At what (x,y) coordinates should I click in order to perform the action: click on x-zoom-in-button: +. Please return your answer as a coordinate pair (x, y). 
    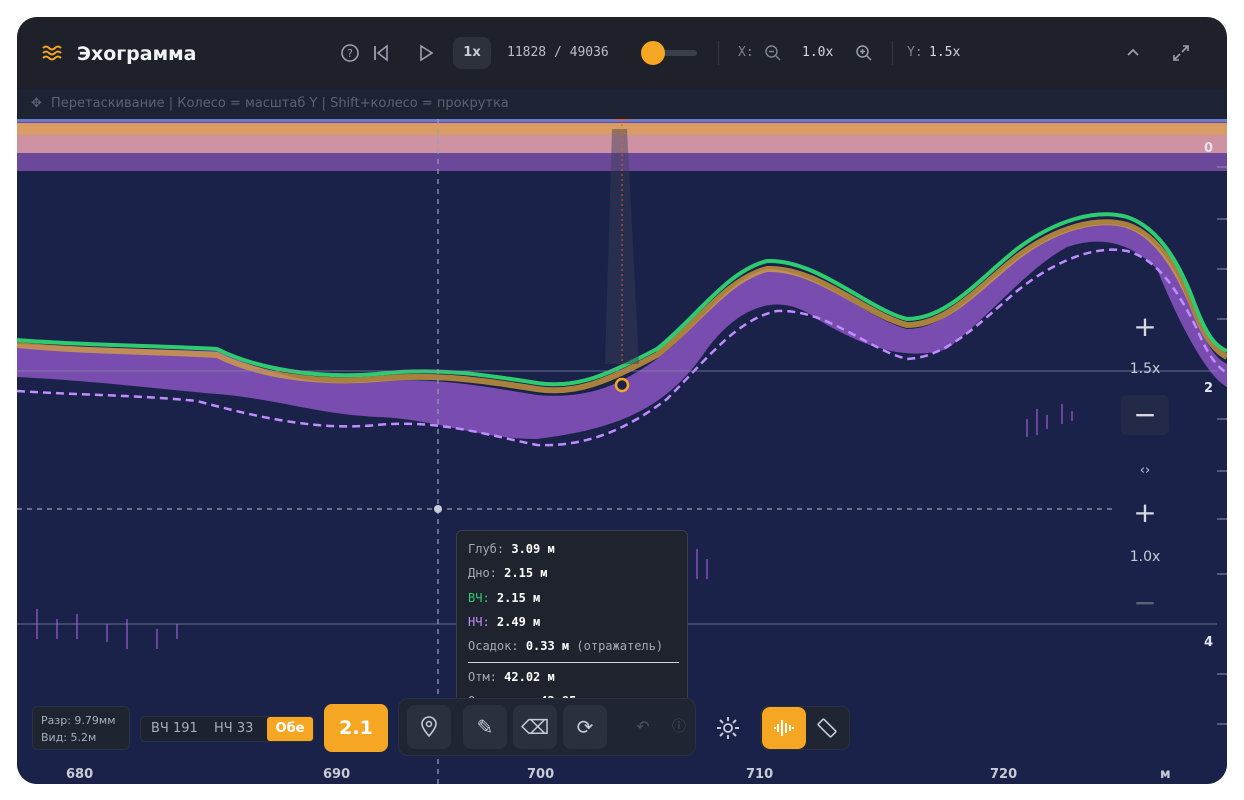
    Looking at the image, I should click on (1145, 513).